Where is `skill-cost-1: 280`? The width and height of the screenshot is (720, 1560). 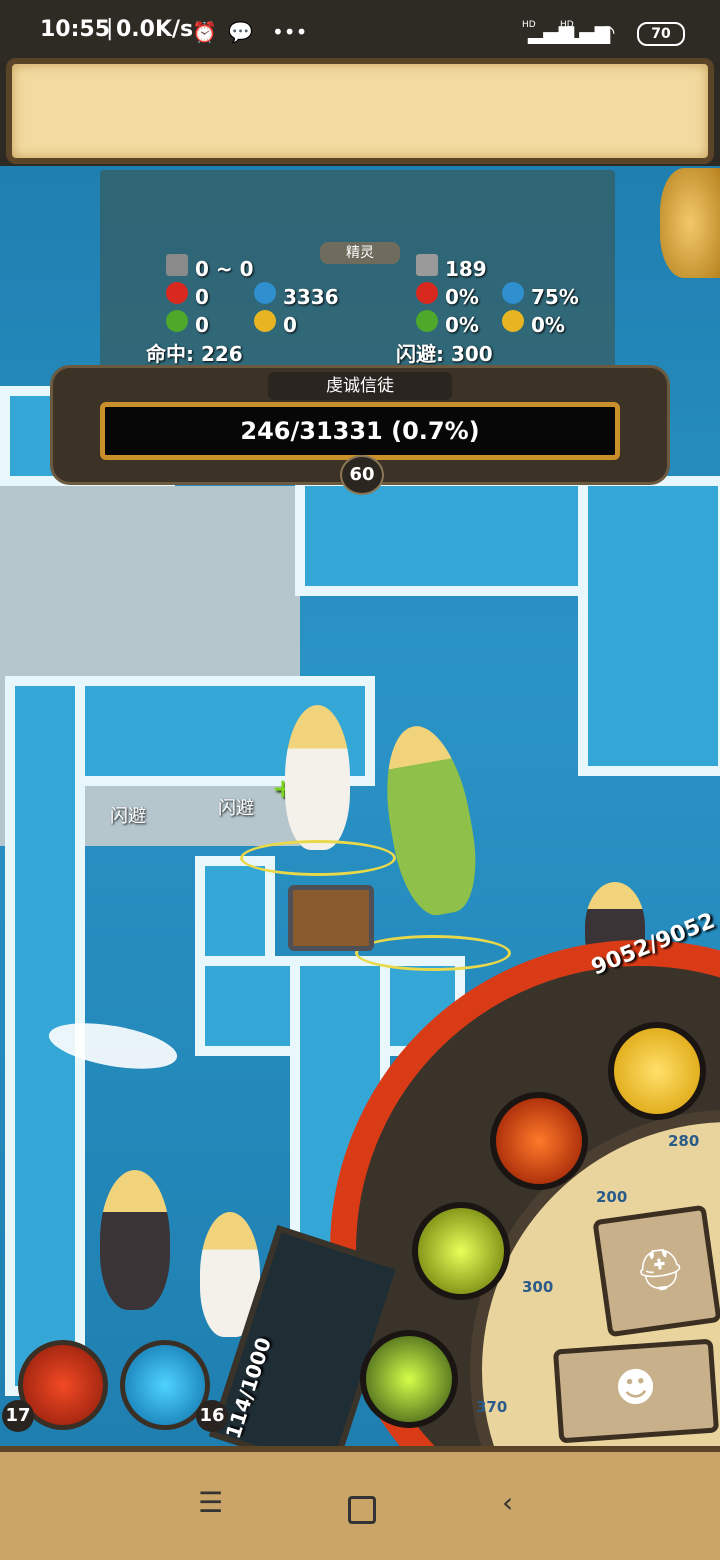 skill-cost-1: 280 is located at coordinates (684, 1141).